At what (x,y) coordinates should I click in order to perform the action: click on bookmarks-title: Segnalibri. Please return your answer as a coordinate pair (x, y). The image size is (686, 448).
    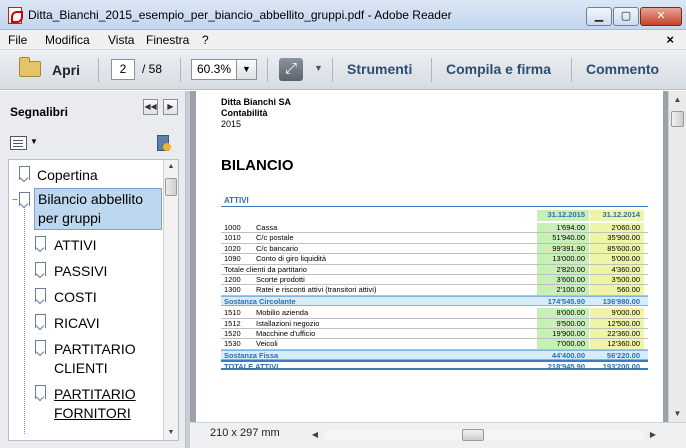
    Looking at the image, I should click on (39, 112).